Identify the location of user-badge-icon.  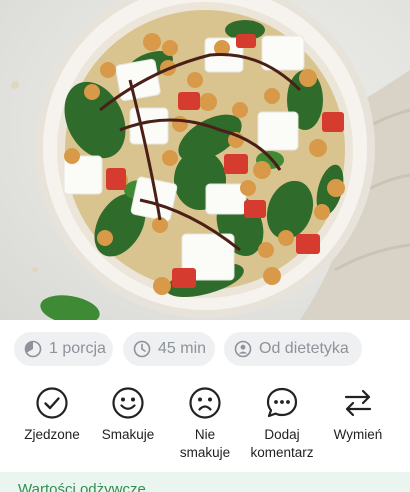
(243, 349).